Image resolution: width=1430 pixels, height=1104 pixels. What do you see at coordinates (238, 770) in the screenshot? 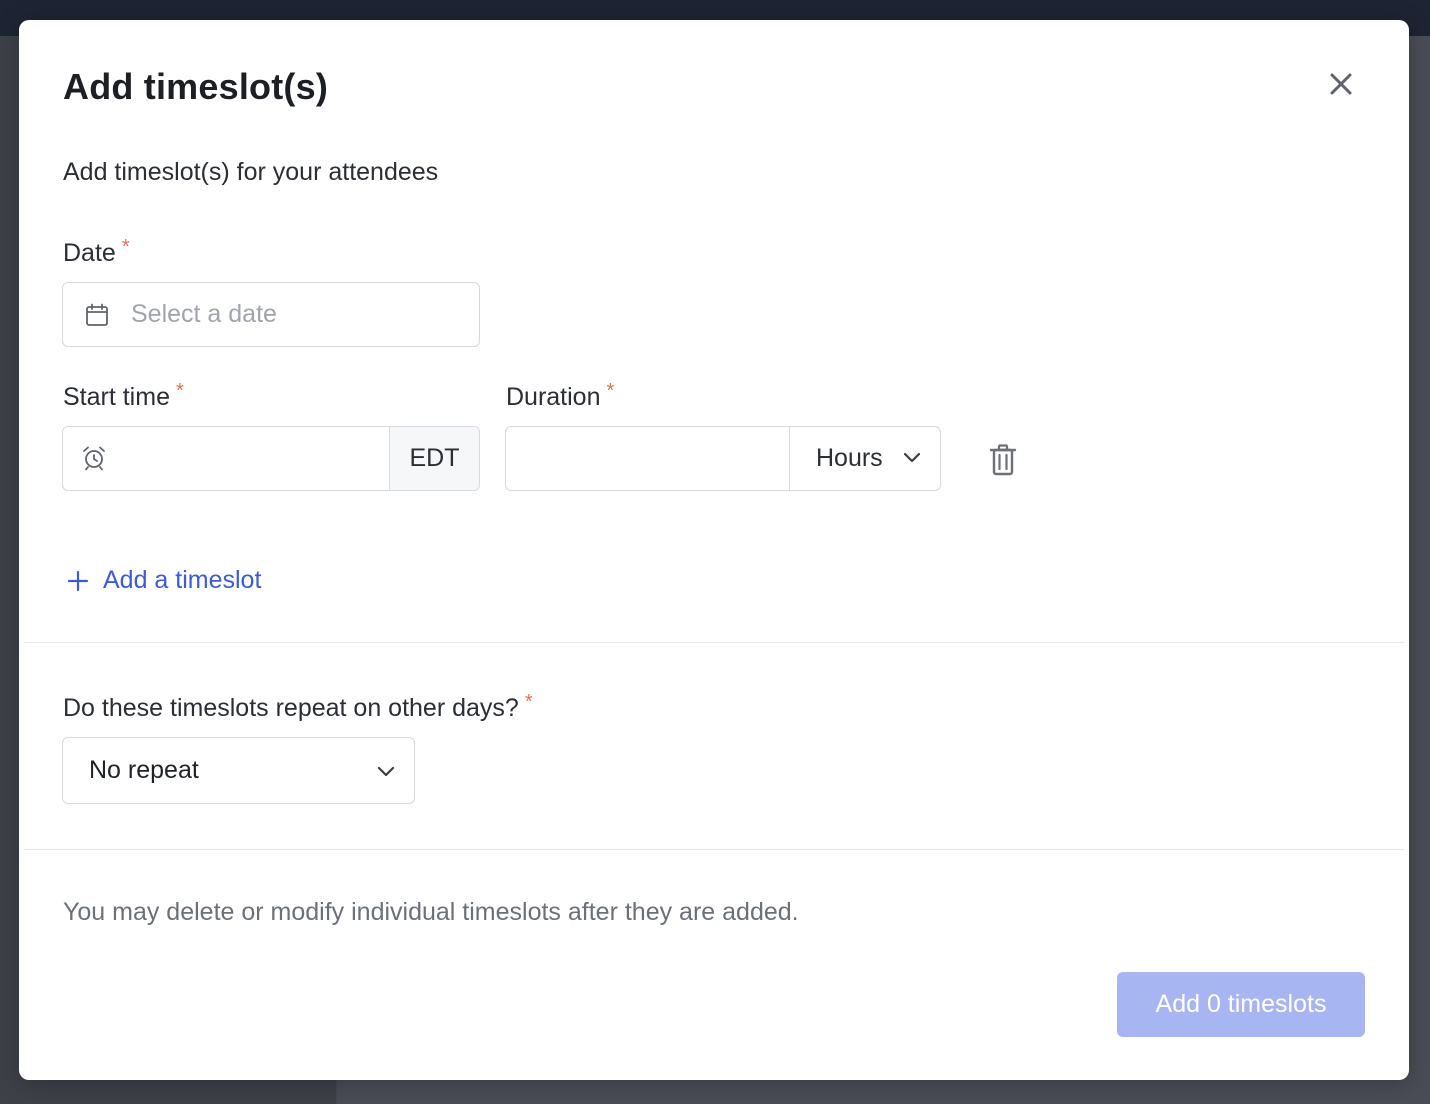
I see `repeat-select: No repeat` at bounding box center [238, 770].